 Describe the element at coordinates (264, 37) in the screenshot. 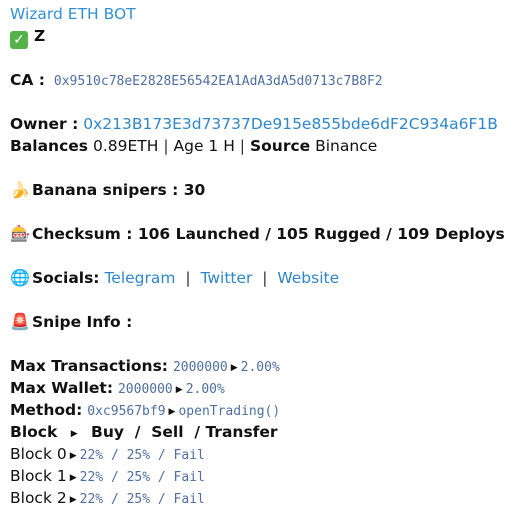

I see `token-row: ✓ Z` at that location.